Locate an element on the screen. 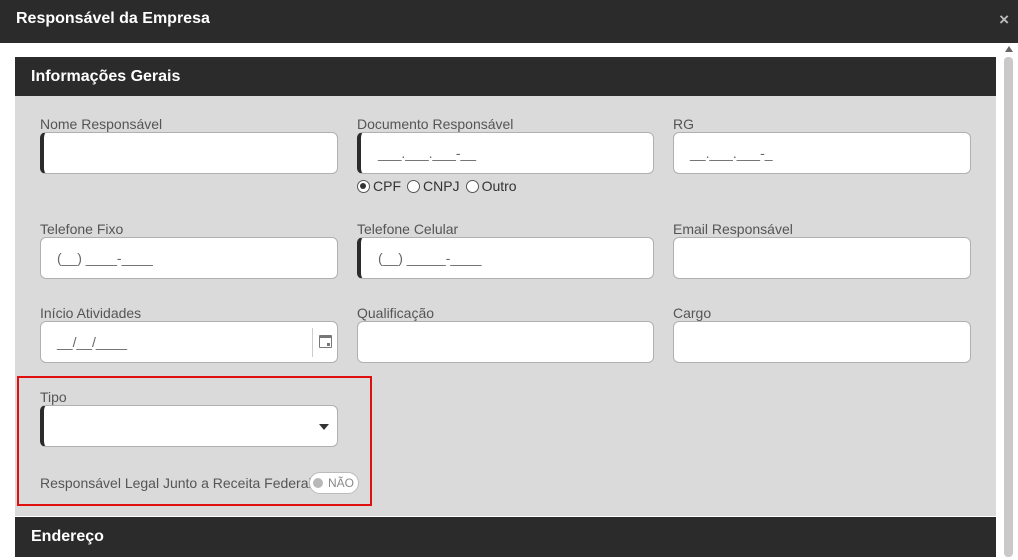 This screenshot has width=1018, height=560. qualificacao-input is located at coordinates (505, 342).